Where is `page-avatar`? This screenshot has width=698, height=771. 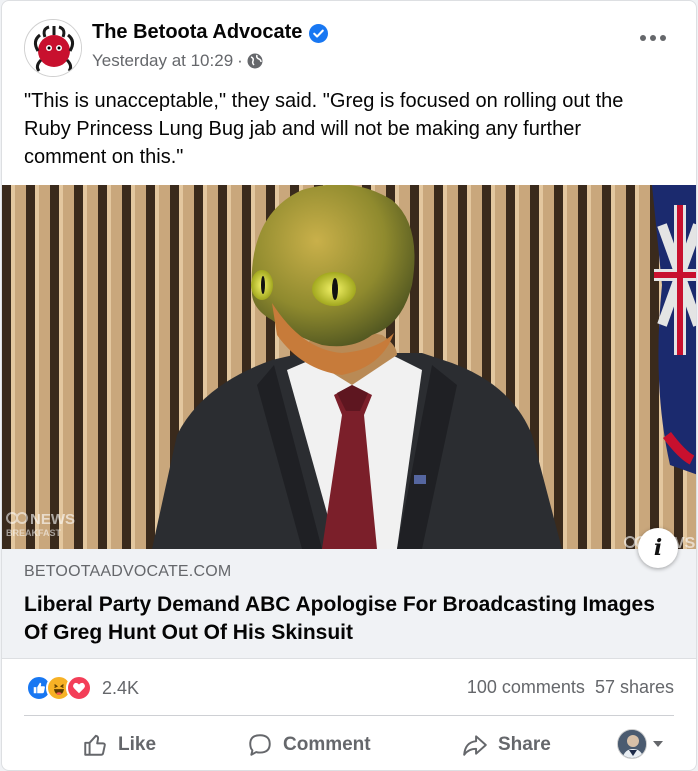 page-avatar is located at coordinates (53, 48).